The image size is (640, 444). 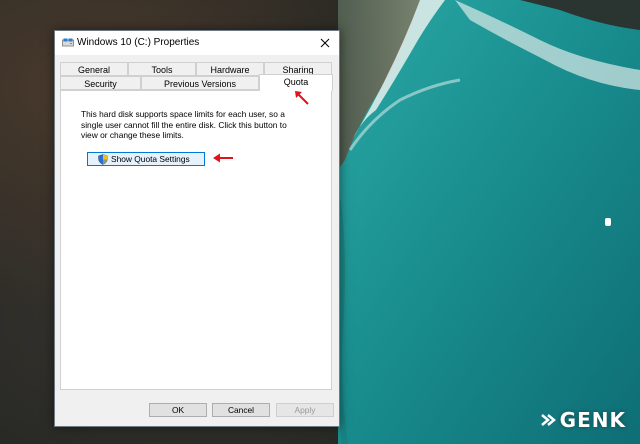 I want to click on show-quota-settings-label: Show Quota Settings, so click(x=150, y=159).